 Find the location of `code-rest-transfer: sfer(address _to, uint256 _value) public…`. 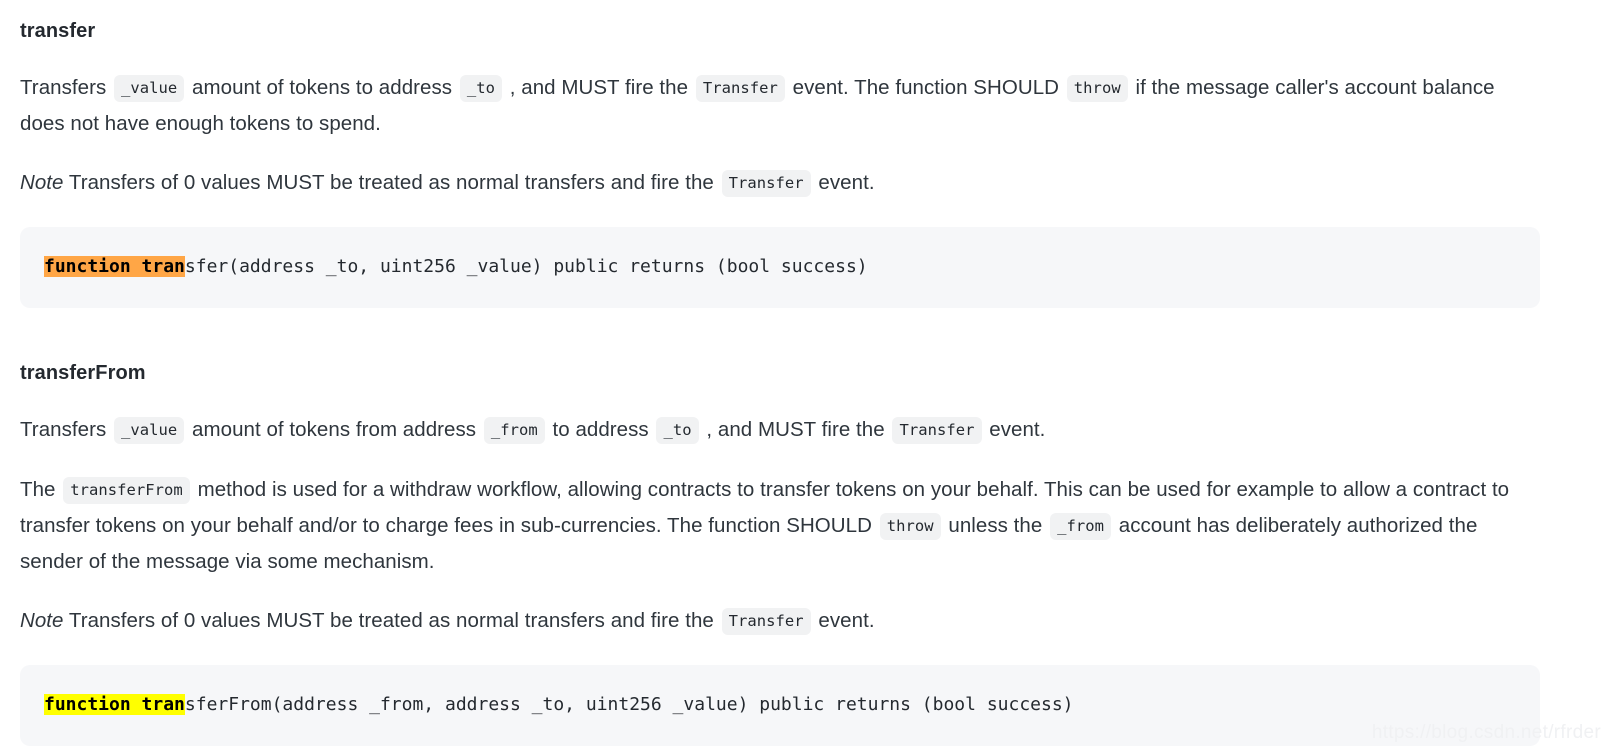

code-rest-transfer: sfer(address _to, uint256 _value) public… is located at coordinates (526, 266).